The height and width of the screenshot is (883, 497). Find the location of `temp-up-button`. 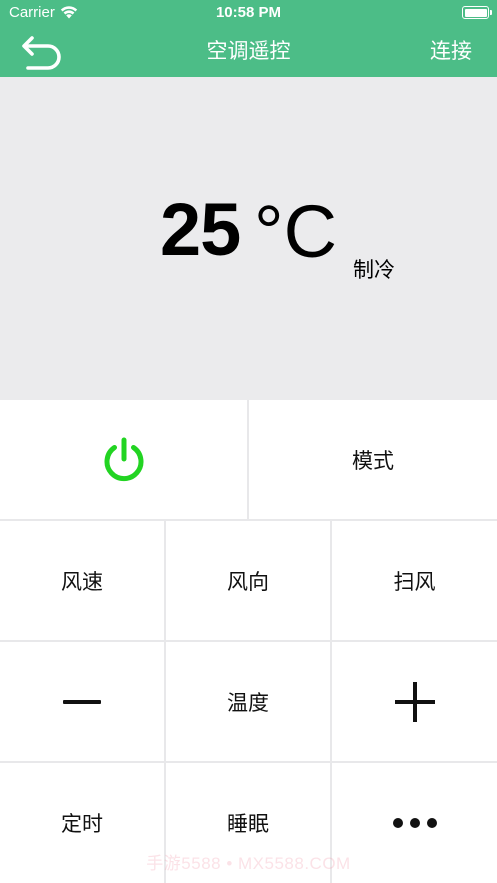

temp-up-button is located at coordinates (414, 701).